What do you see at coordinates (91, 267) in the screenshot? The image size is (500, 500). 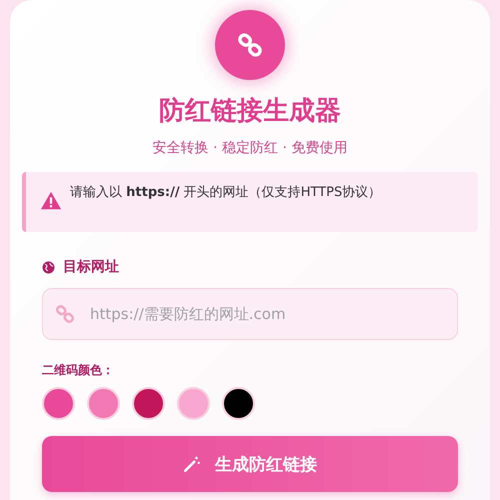 I see `field-label: 目标网址` at bounding box center [91, 267].